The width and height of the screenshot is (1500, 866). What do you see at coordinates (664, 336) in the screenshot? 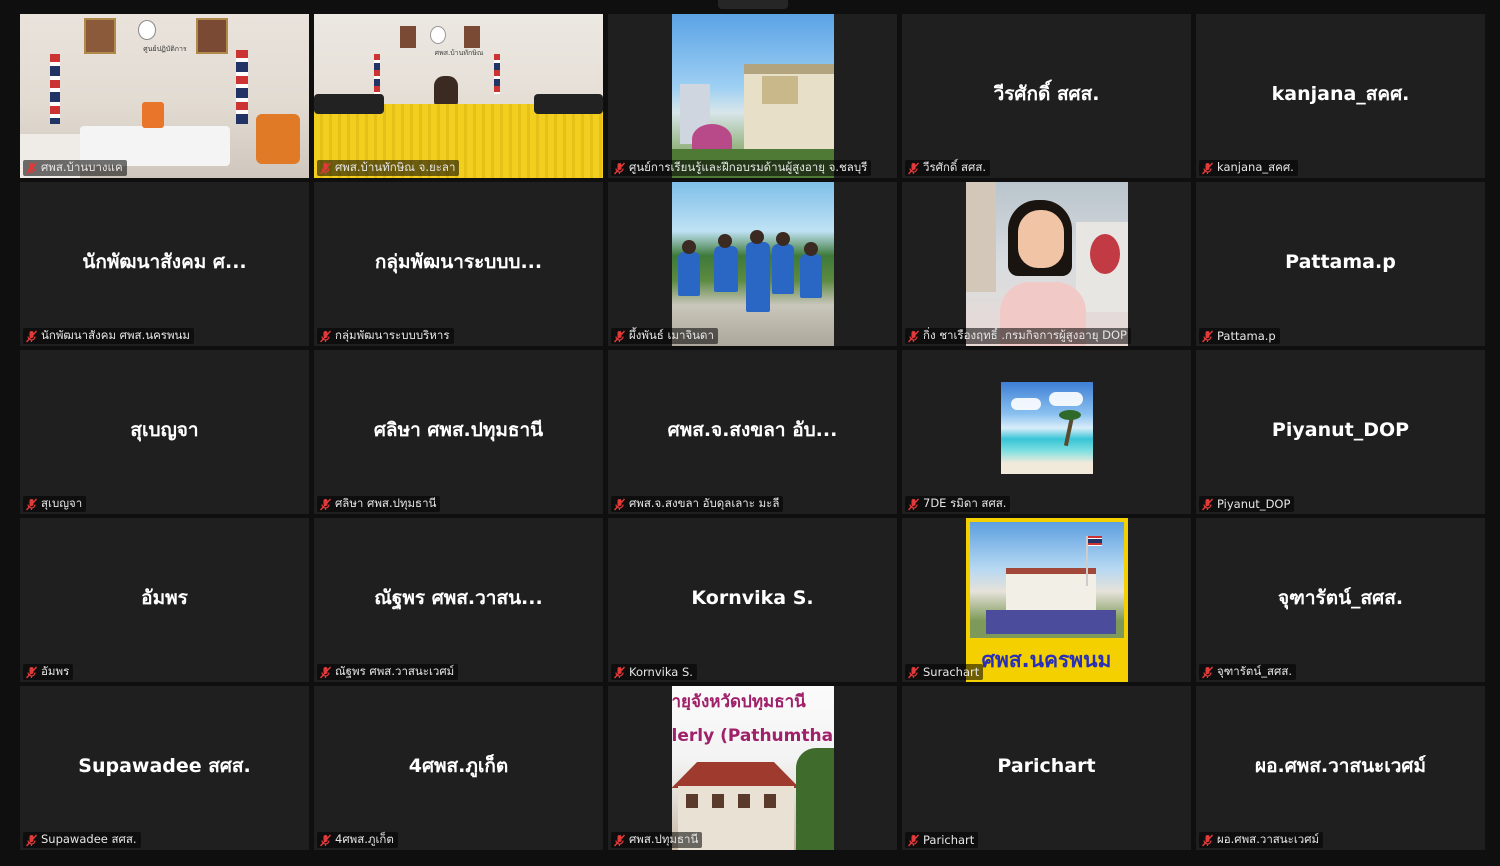
I see `participant-label: ผึ้งพันธ์ เมาจินดา` at bounding box center [664, 336].